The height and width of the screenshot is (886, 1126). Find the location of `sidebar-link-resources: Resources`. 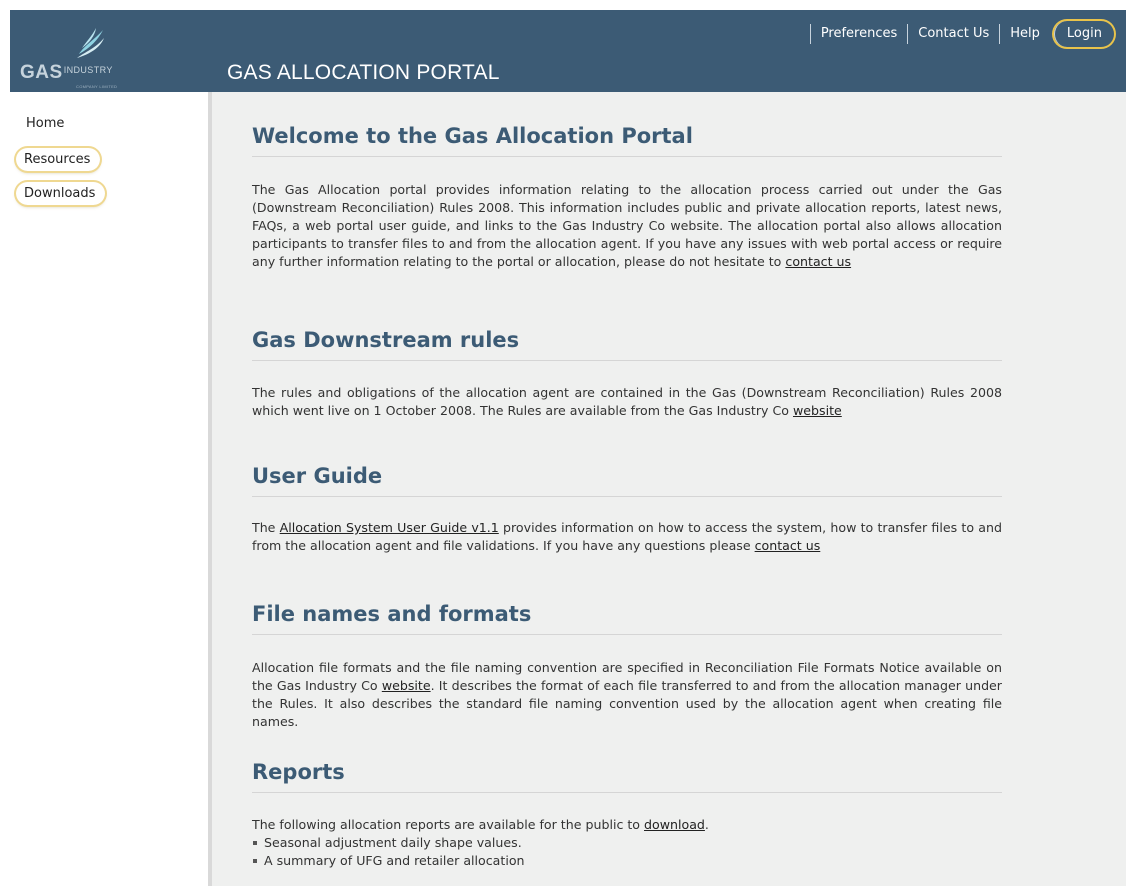

sidebar-link-resources: Resources is located at coordinates (58, 159).